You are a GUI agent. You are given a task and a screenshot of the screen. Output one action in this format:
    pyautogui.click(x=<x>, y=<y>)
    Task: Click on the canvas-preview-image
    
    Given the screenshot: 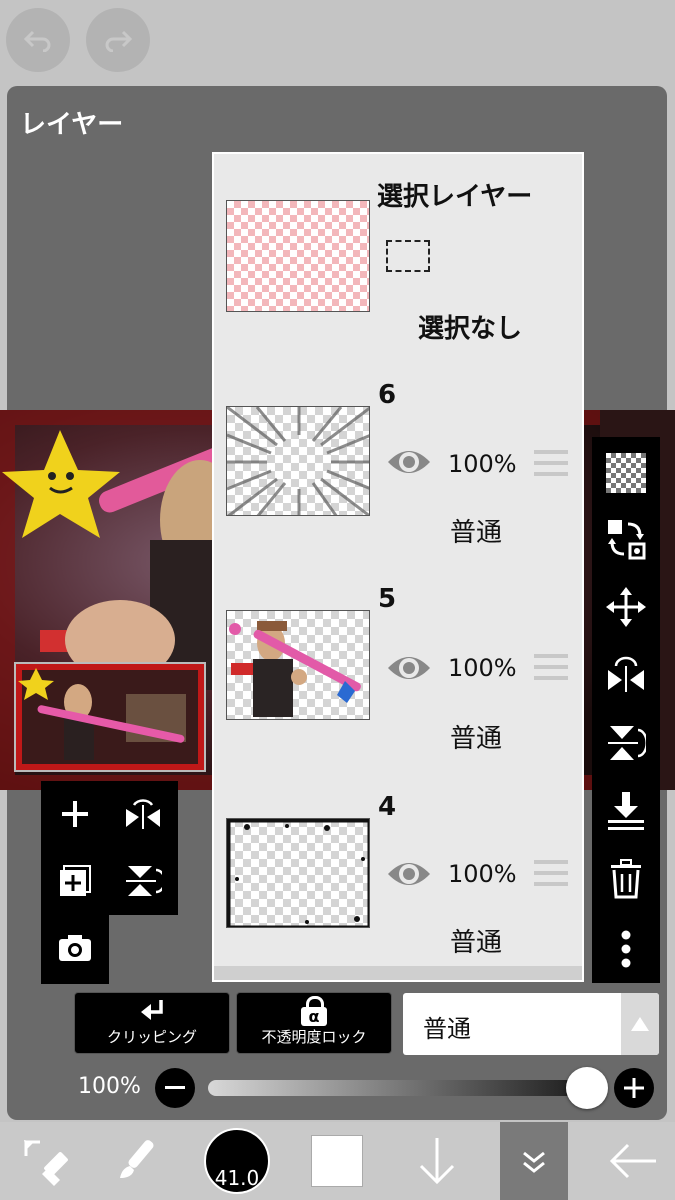 What is the action you would take?
    pyautogui.click(x=110, y=717)
    